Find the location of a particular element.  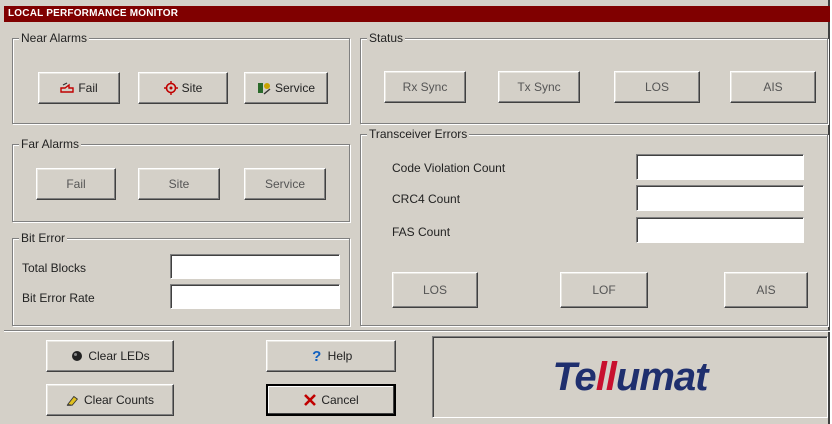

far-service-button: Service is located at coordinates (285, 184).